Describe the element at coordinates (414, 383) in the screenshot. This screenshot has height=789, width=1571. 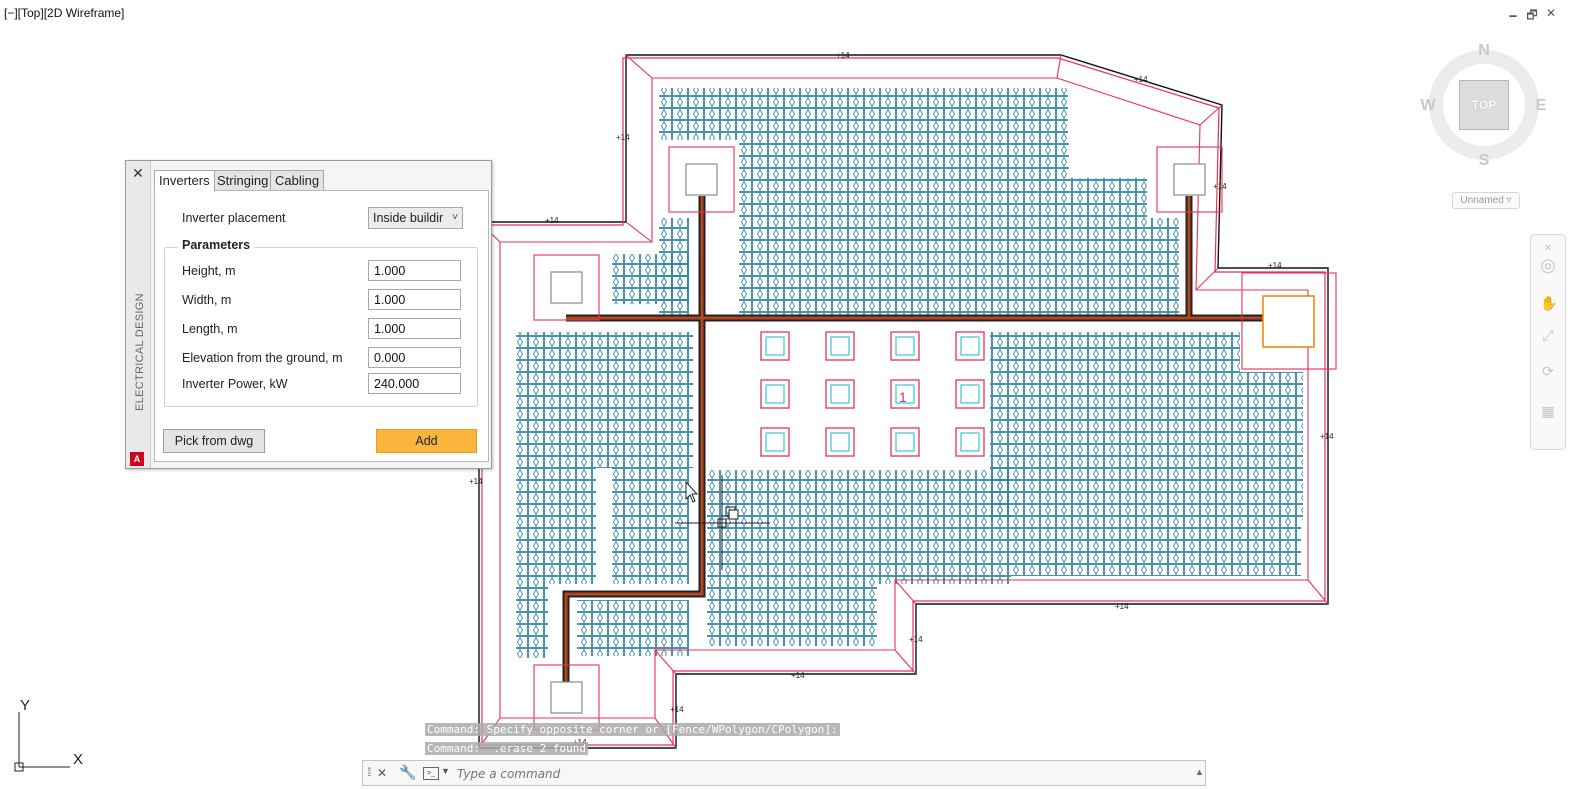
I see `inverter-power-field: 240.000` at that location.